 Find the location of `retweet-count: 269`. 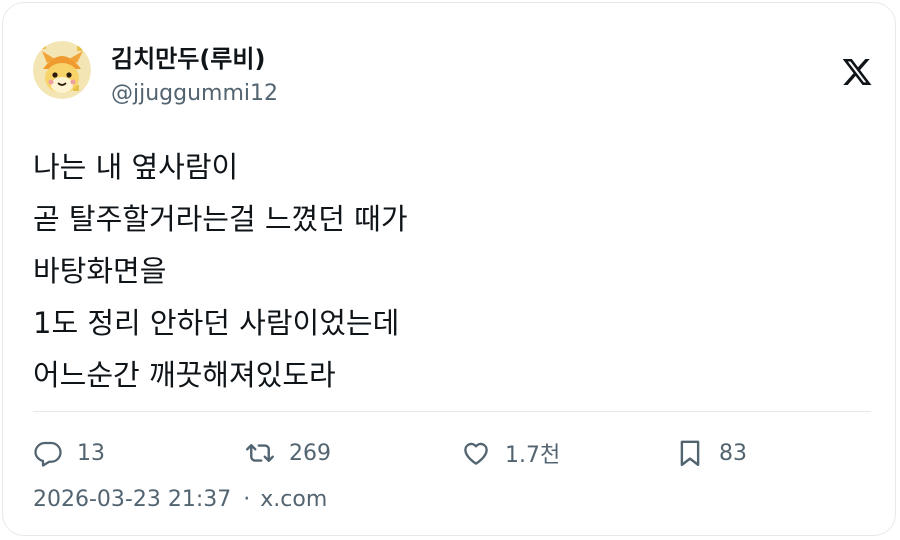

retweet-count: 269 is located at coordinates (310, 453).